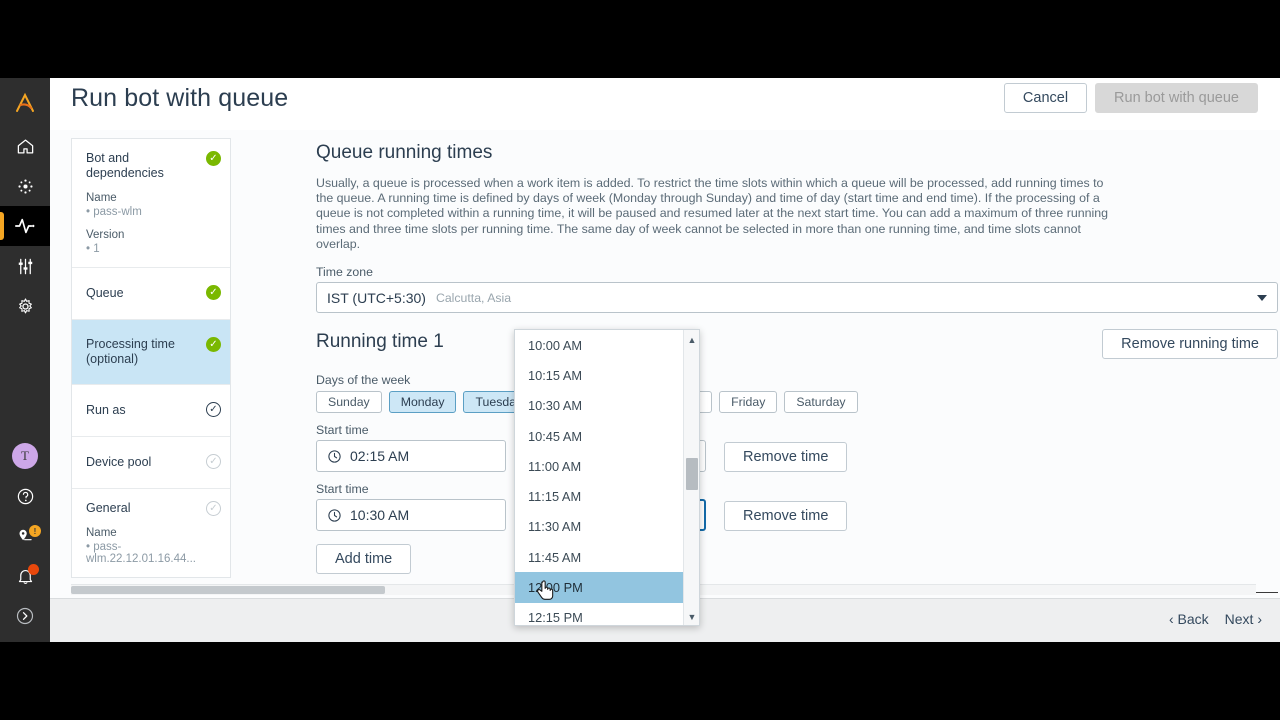 The height and width of the screenshot is (720, 1280). What do you see at coordinates (600, 436) in the screenshot?
I see `time-option: 10:45 AM` at bounding box center [600, 436].